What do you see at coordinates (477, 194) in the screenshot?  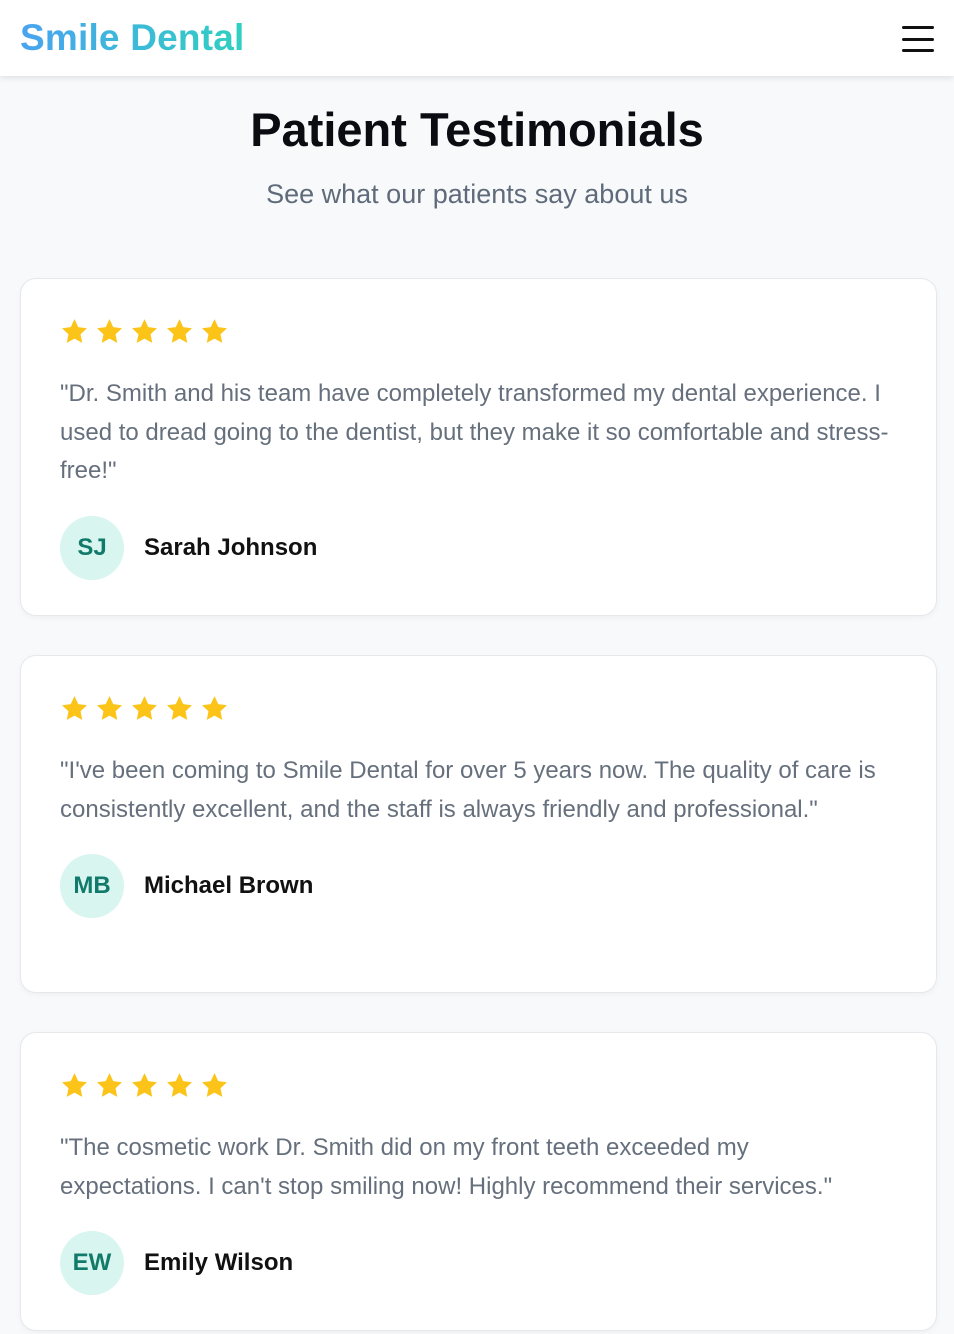 I see `page-subtitle: See what our patients say about us` at bounding box center [477, 194].